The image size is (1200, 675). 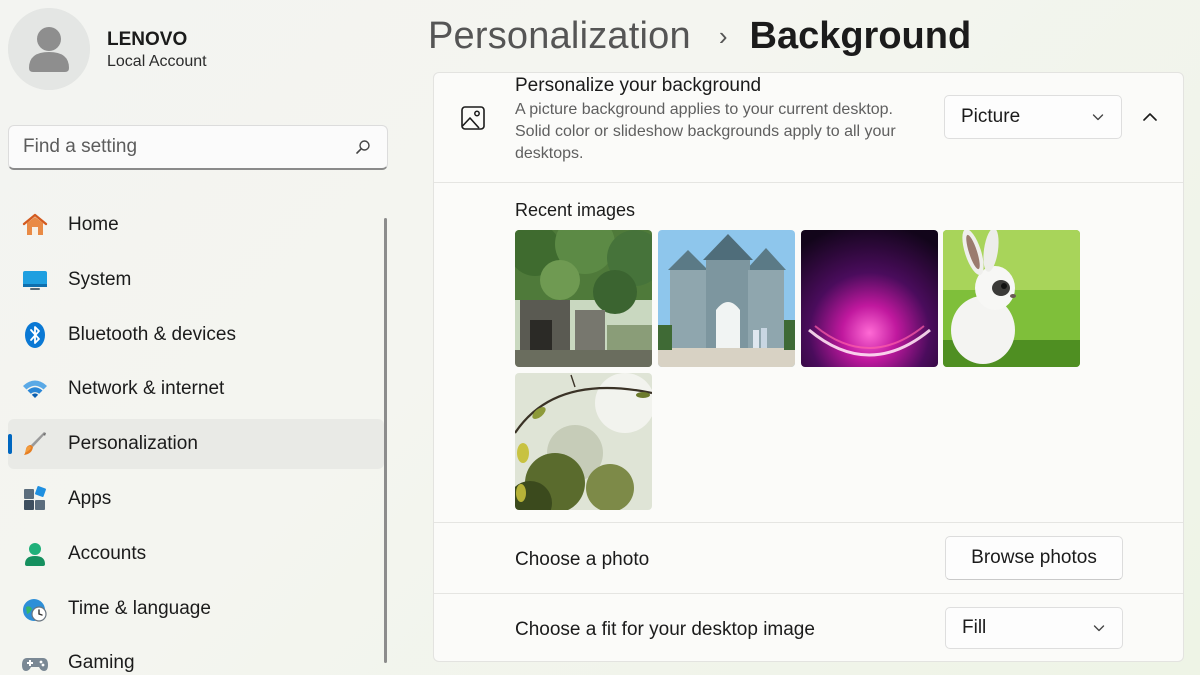 I want to click on account-type: Local Account, so click(x=157, y=61).